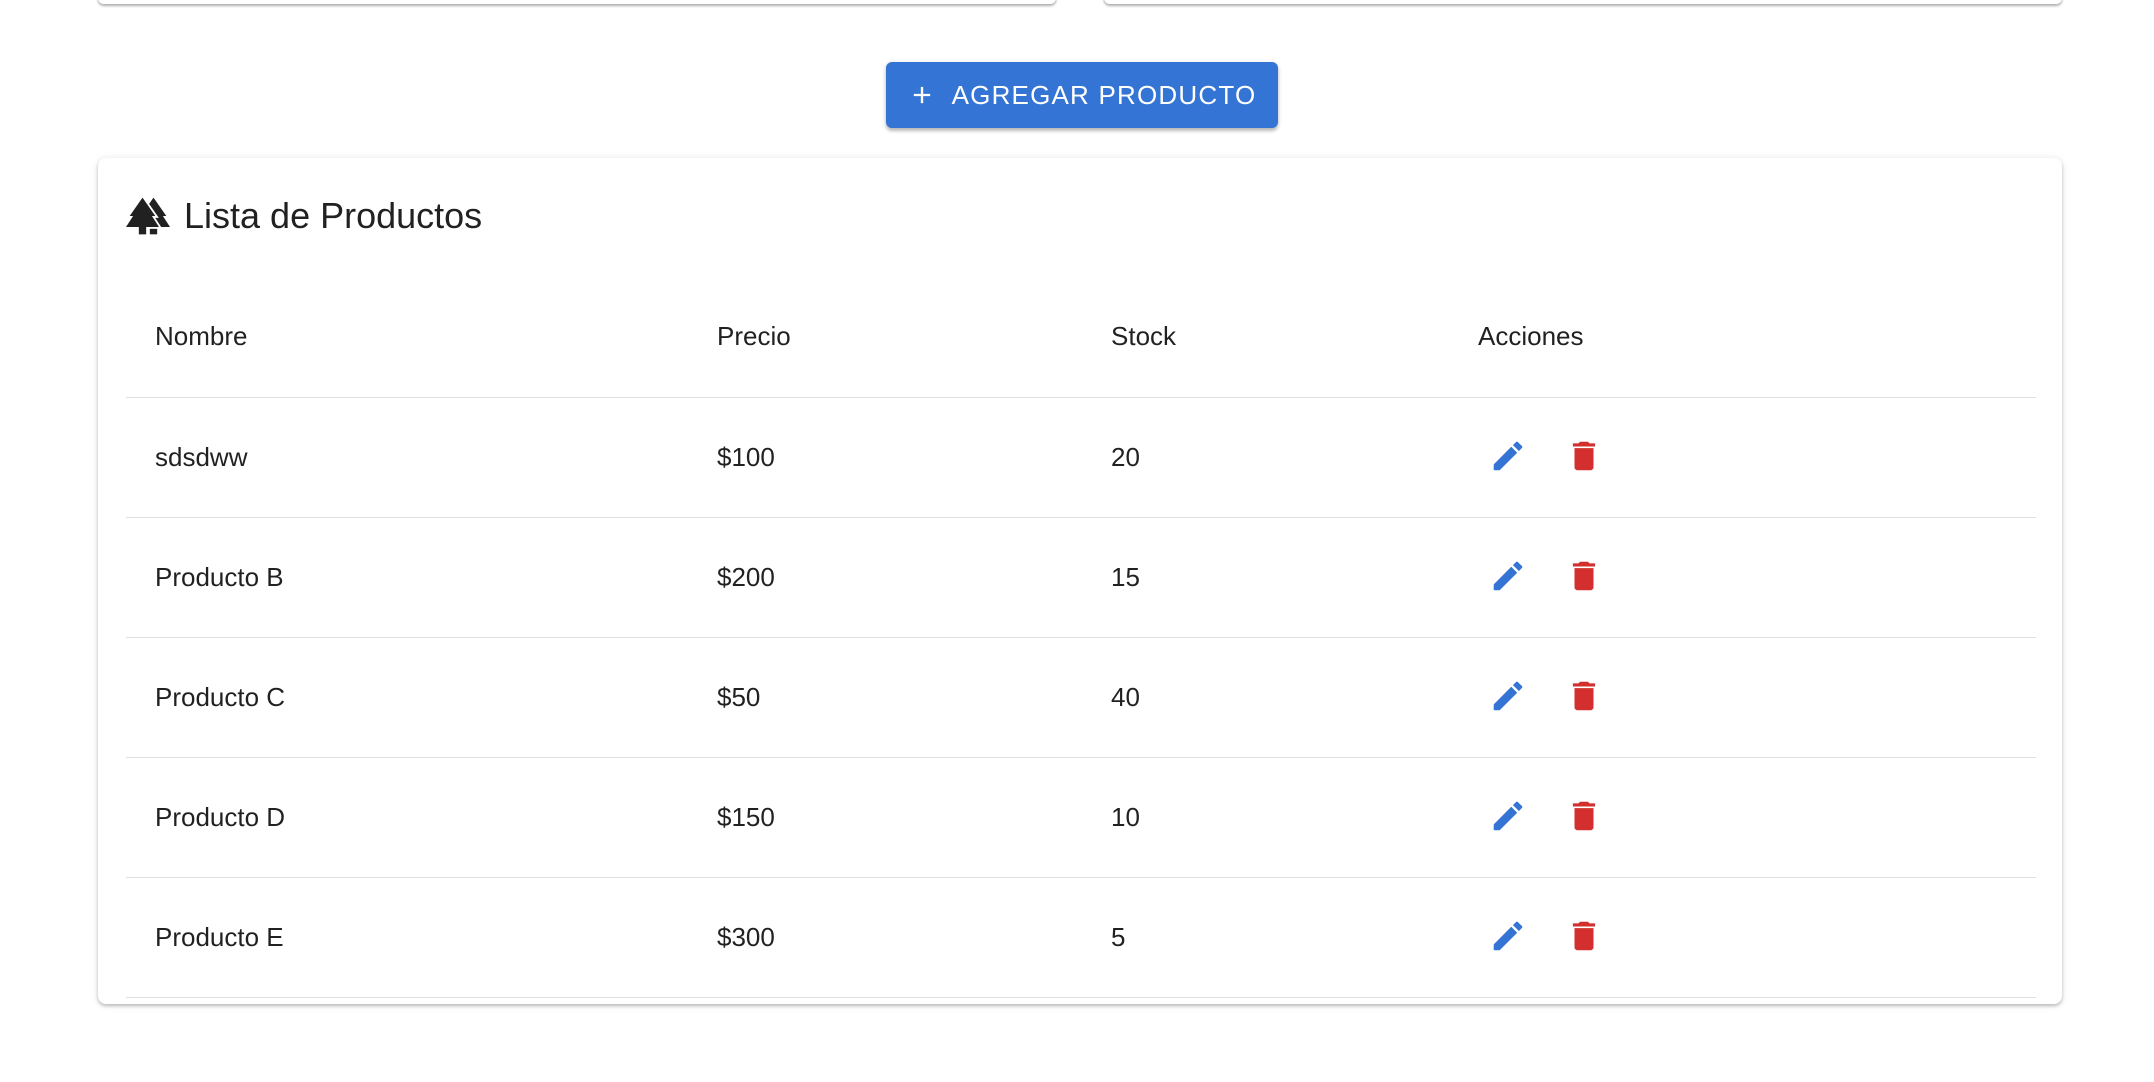 This screenshot has height=1082, width=2154. Describe the element at coordinates (220, 697) in the screenshot. I see `product-name: Producto C` at that location.